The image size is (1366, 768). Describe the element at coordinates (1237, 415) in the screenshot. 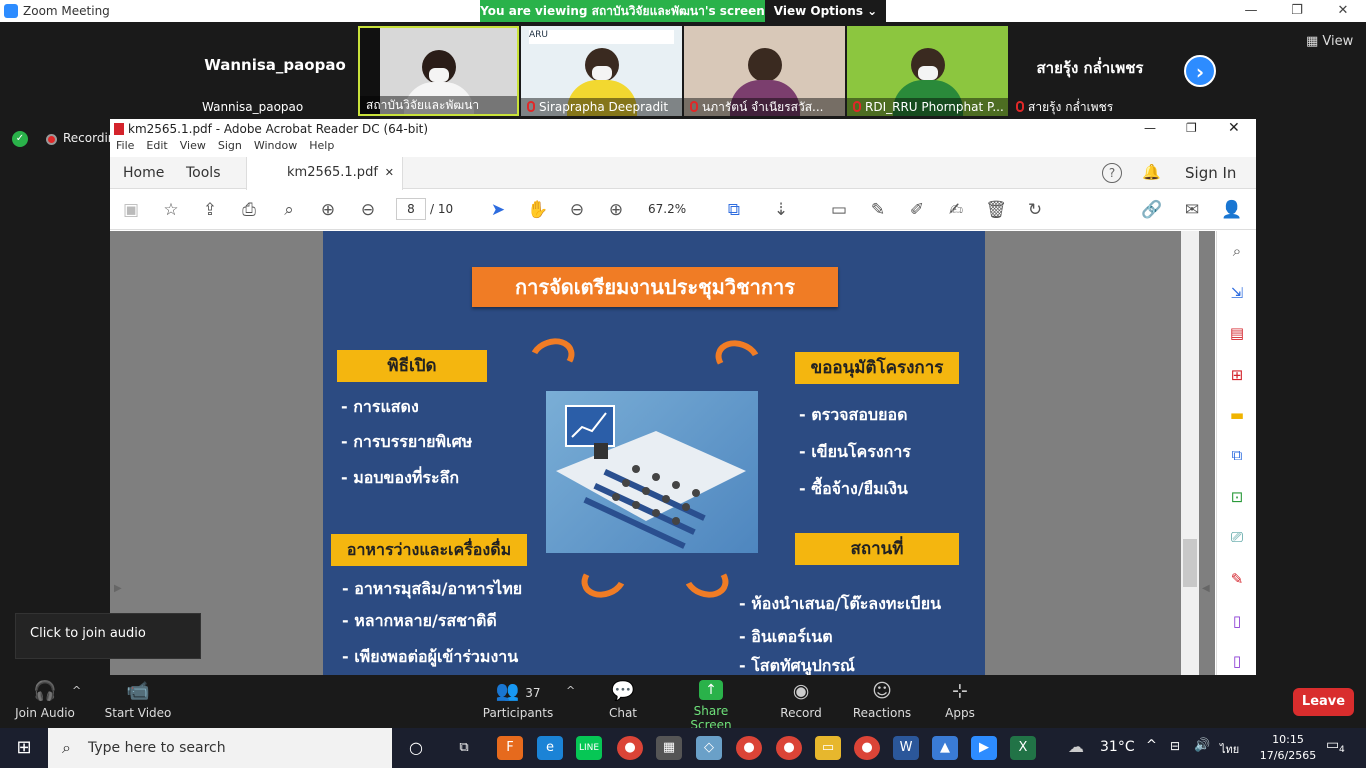

I see `comment-panel-icon: ▬` at that location.